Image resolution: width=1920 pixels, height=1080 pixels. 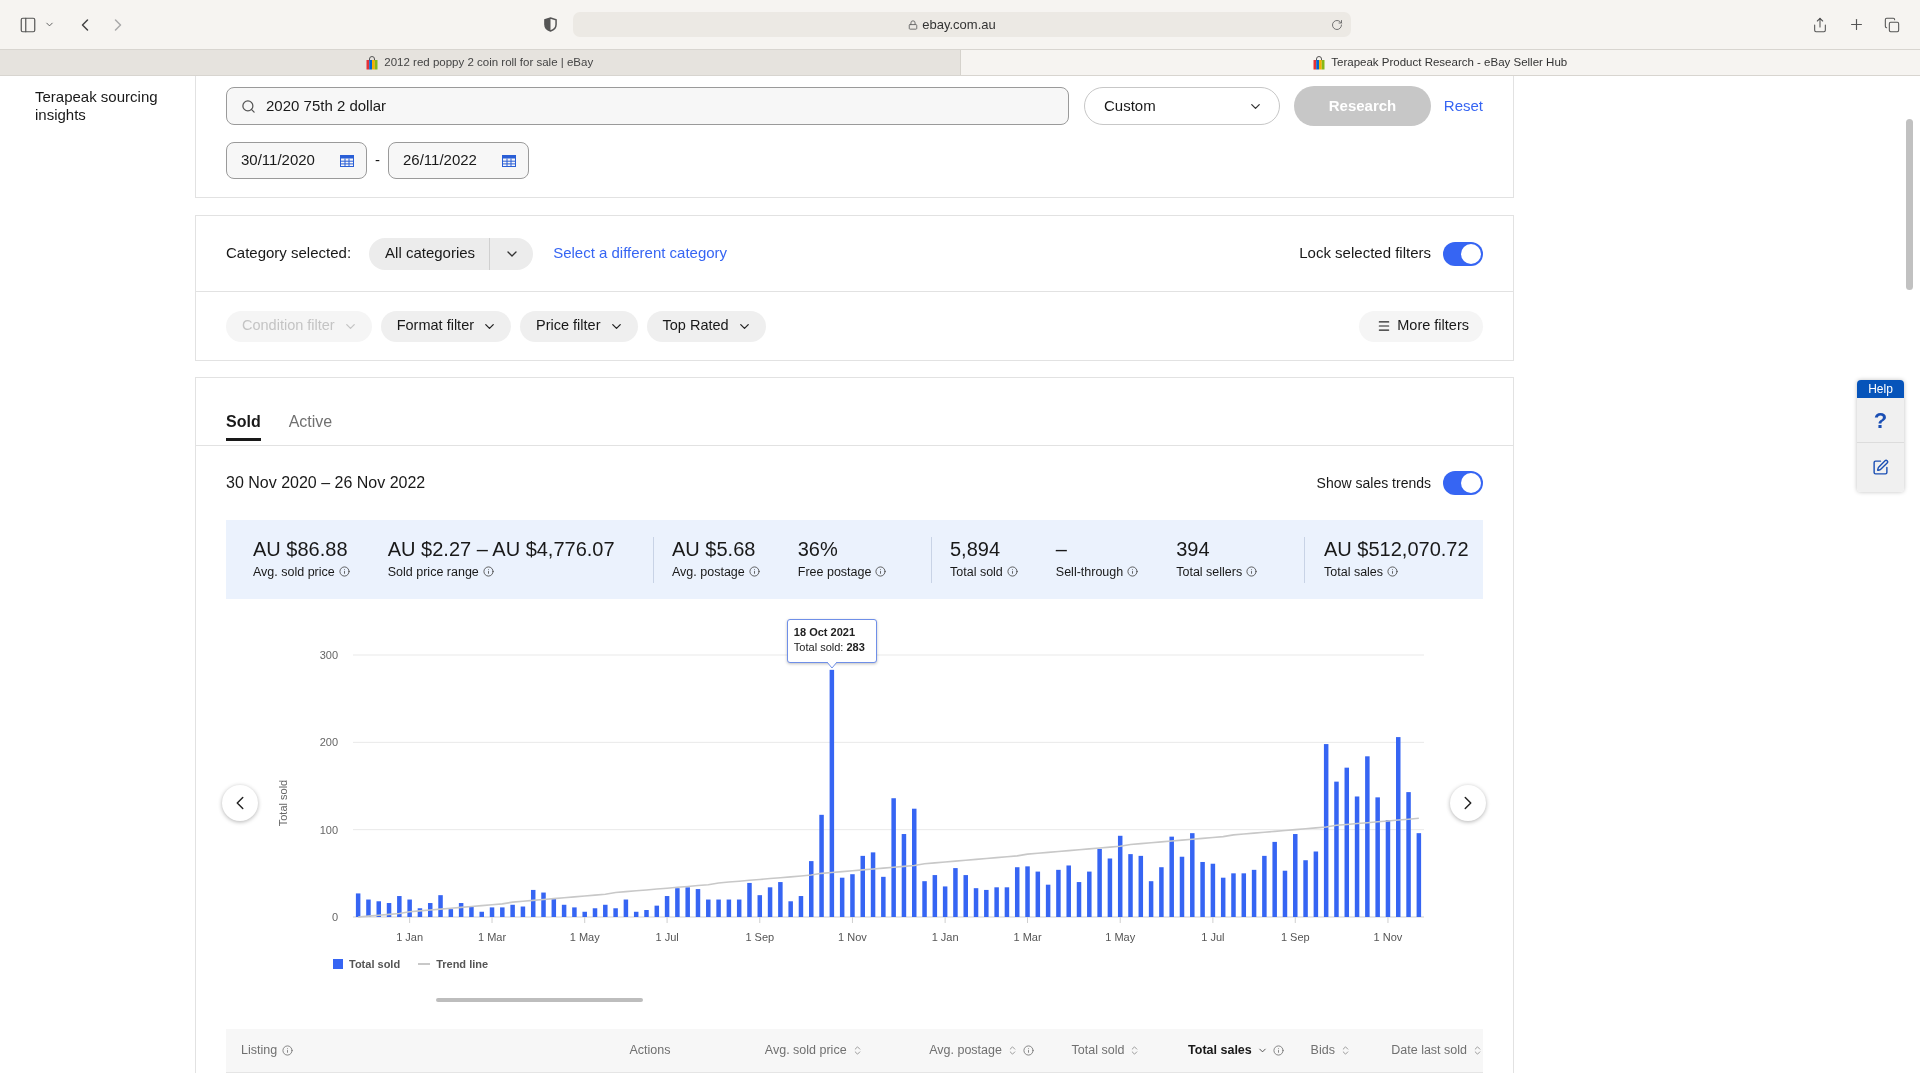 I want to click on more-filters-button: More filters, so click(x=1421, y=326).